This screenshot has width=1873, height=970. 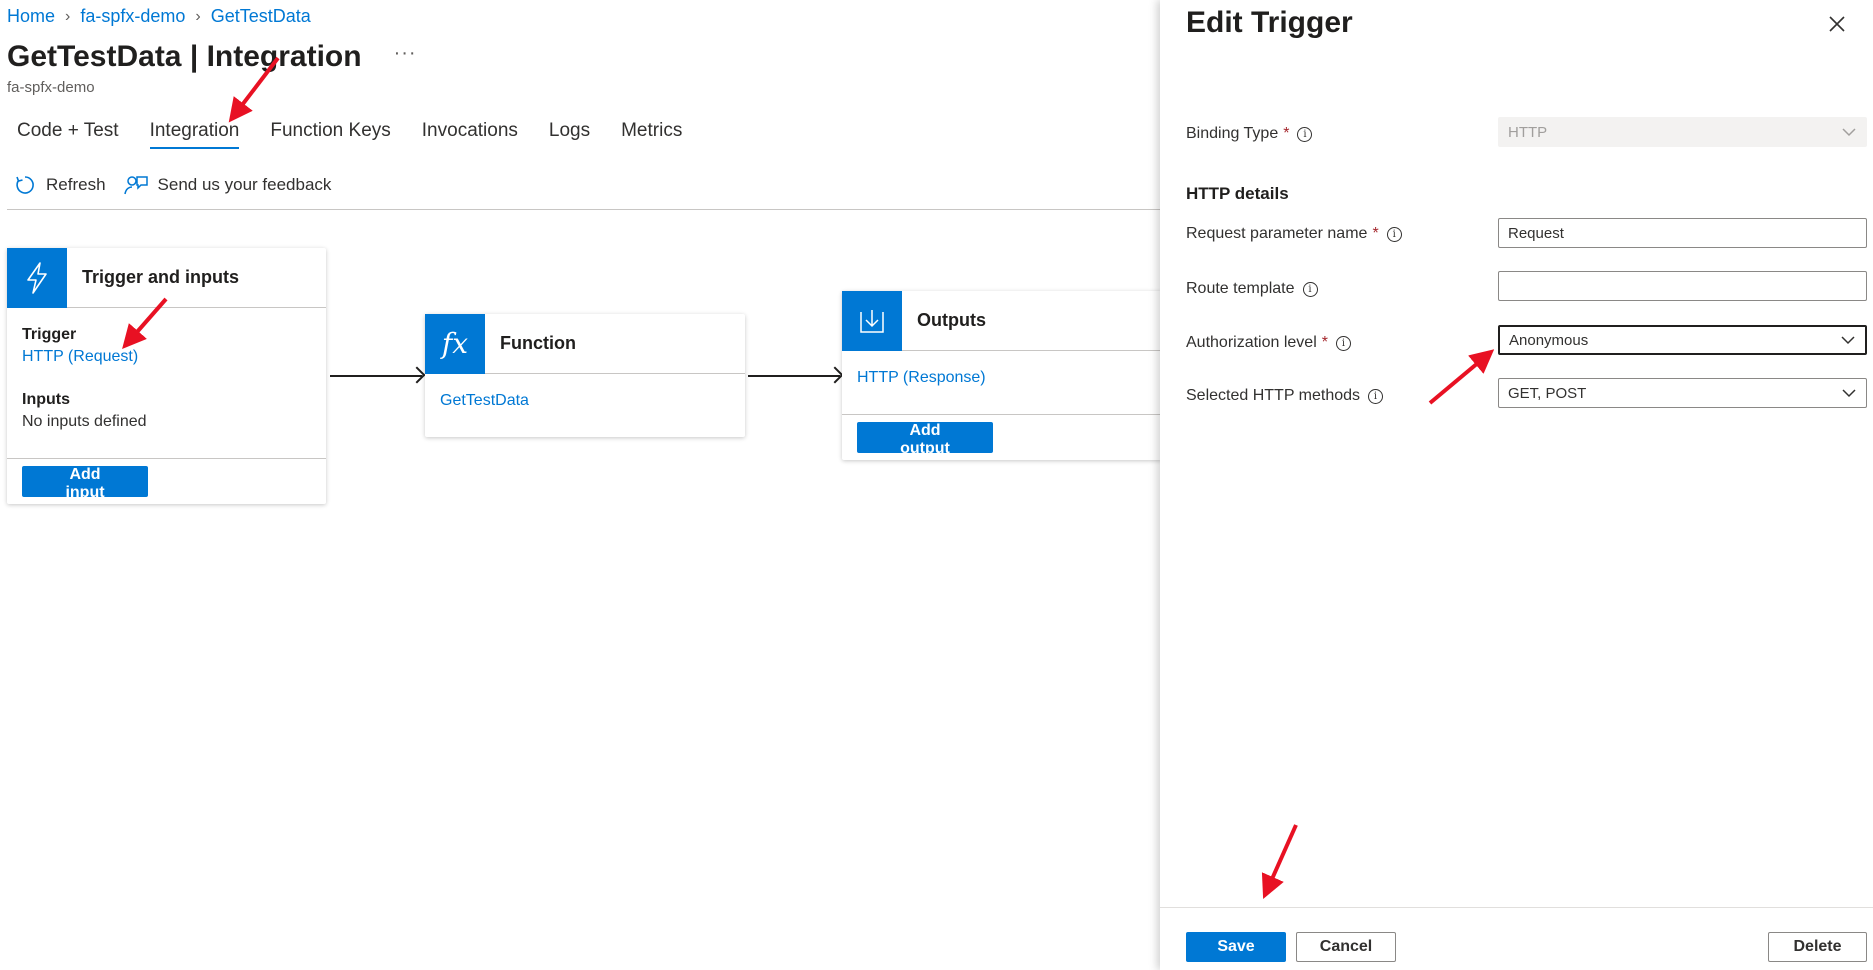 What do you see at coordinates (1237, 193) in the screenshot?
I see `http-details-heading: HTTP details` at bounding box center [1237, 193].